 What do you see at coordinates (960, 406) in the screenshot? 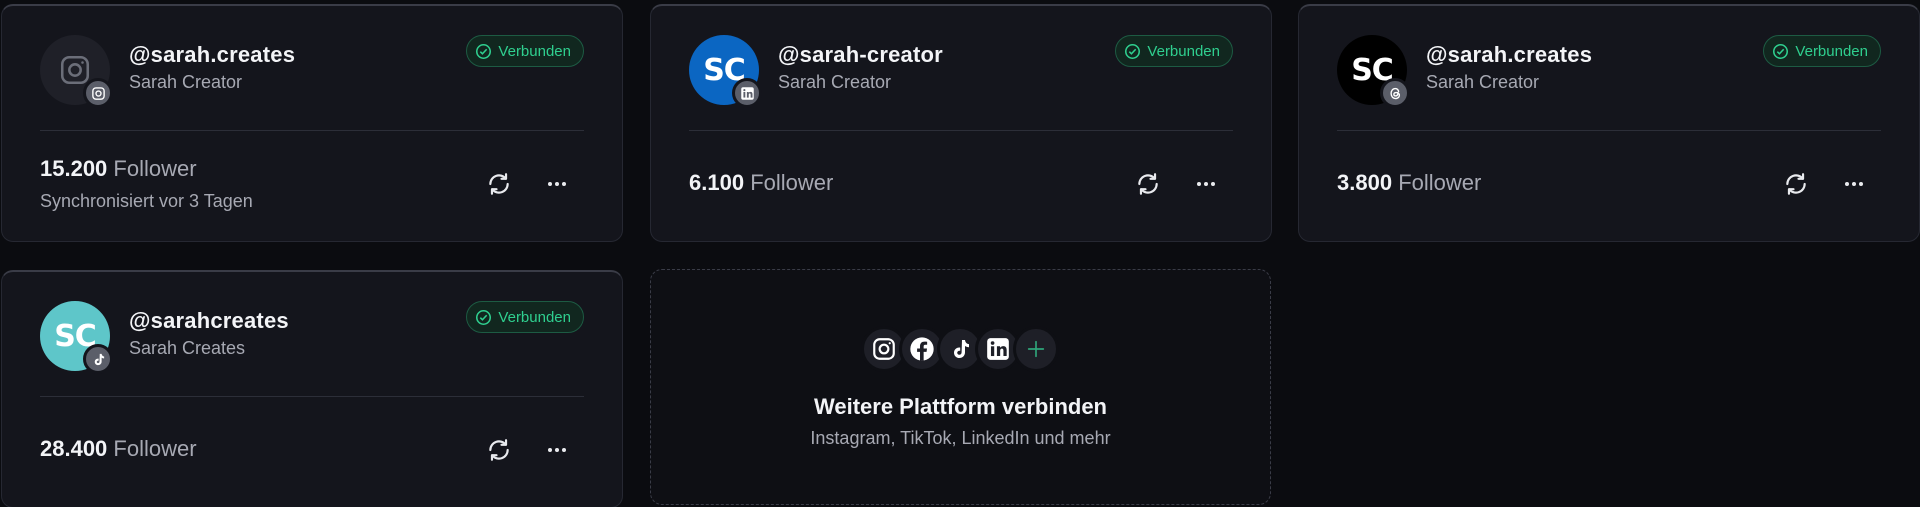
I see `connect-platform-title: Weitere Plattform verbinden` at bounding box center [960, 406].